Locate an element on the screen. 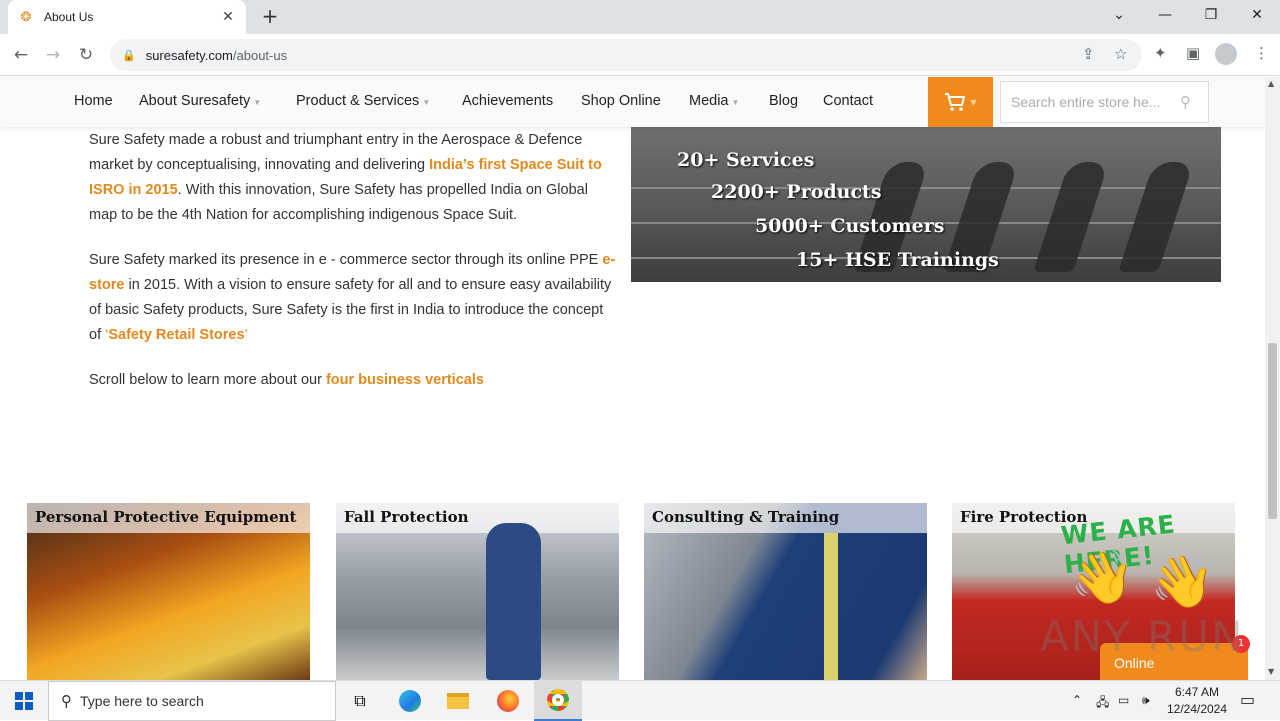  vertical-title-consulting: Consulting & Training is located at coordinates (785, 518).